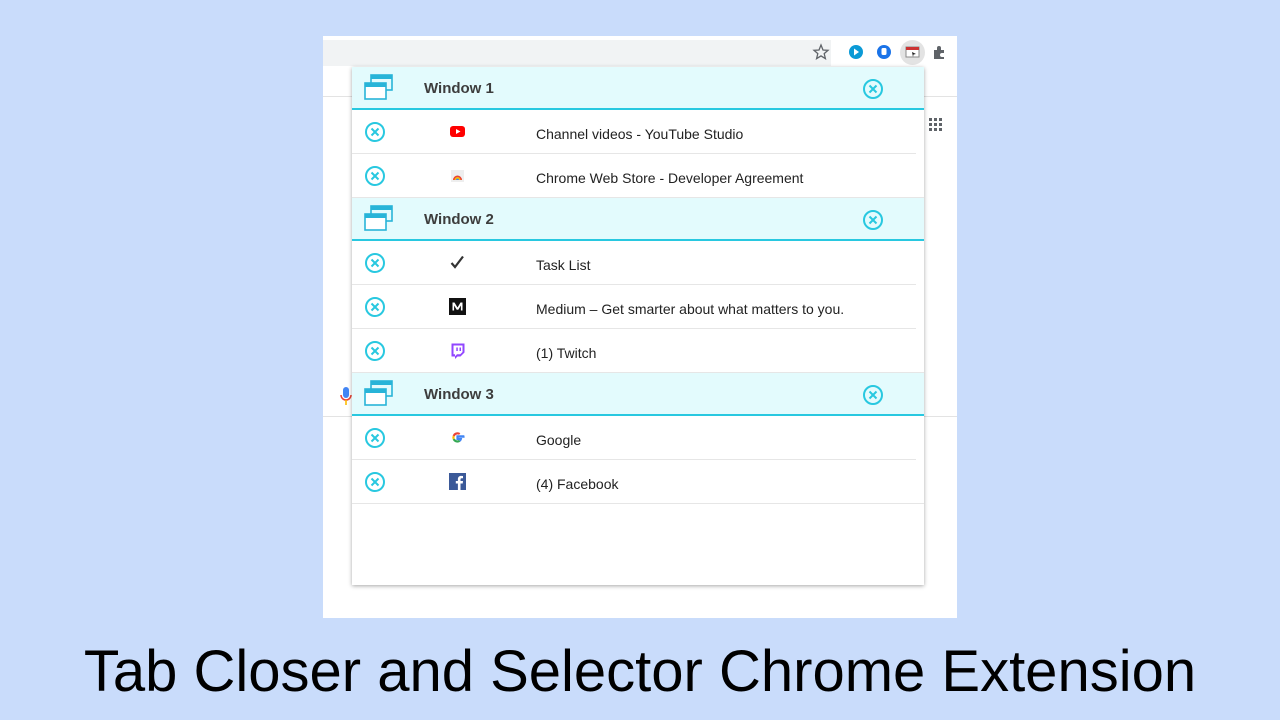 The height and width of the screenshot is (720, 1280). What do you see at coordinates (458, 437) in the screenshot?
I see `google-icon` at bounding box center [458, 437].